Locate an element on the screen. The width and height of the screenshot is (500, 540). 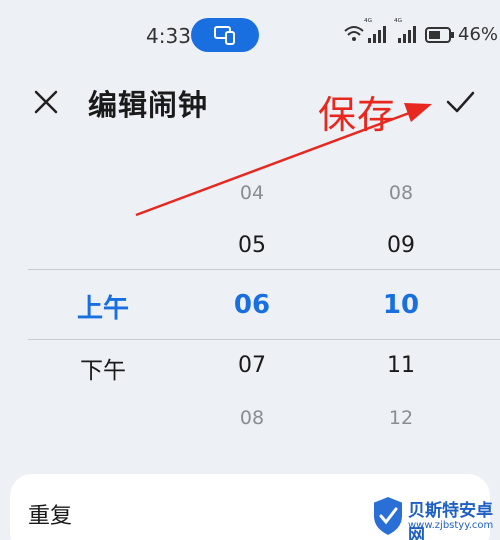
close-button is located at coordinates (46, 102).